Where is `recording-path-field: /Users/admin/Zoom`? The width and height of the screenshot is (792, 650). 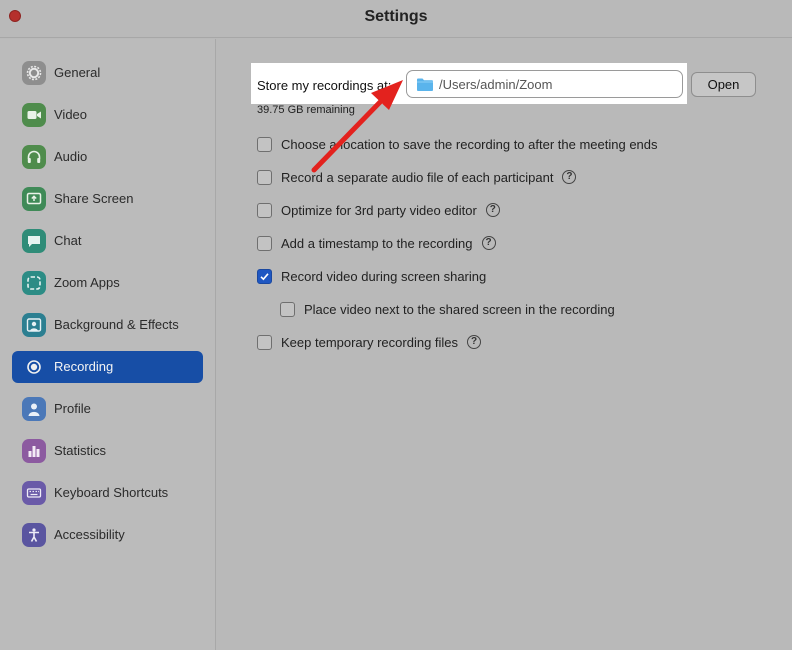 recording-path-field: /Users/admin/Zoom is located at coordinates (544, 84).